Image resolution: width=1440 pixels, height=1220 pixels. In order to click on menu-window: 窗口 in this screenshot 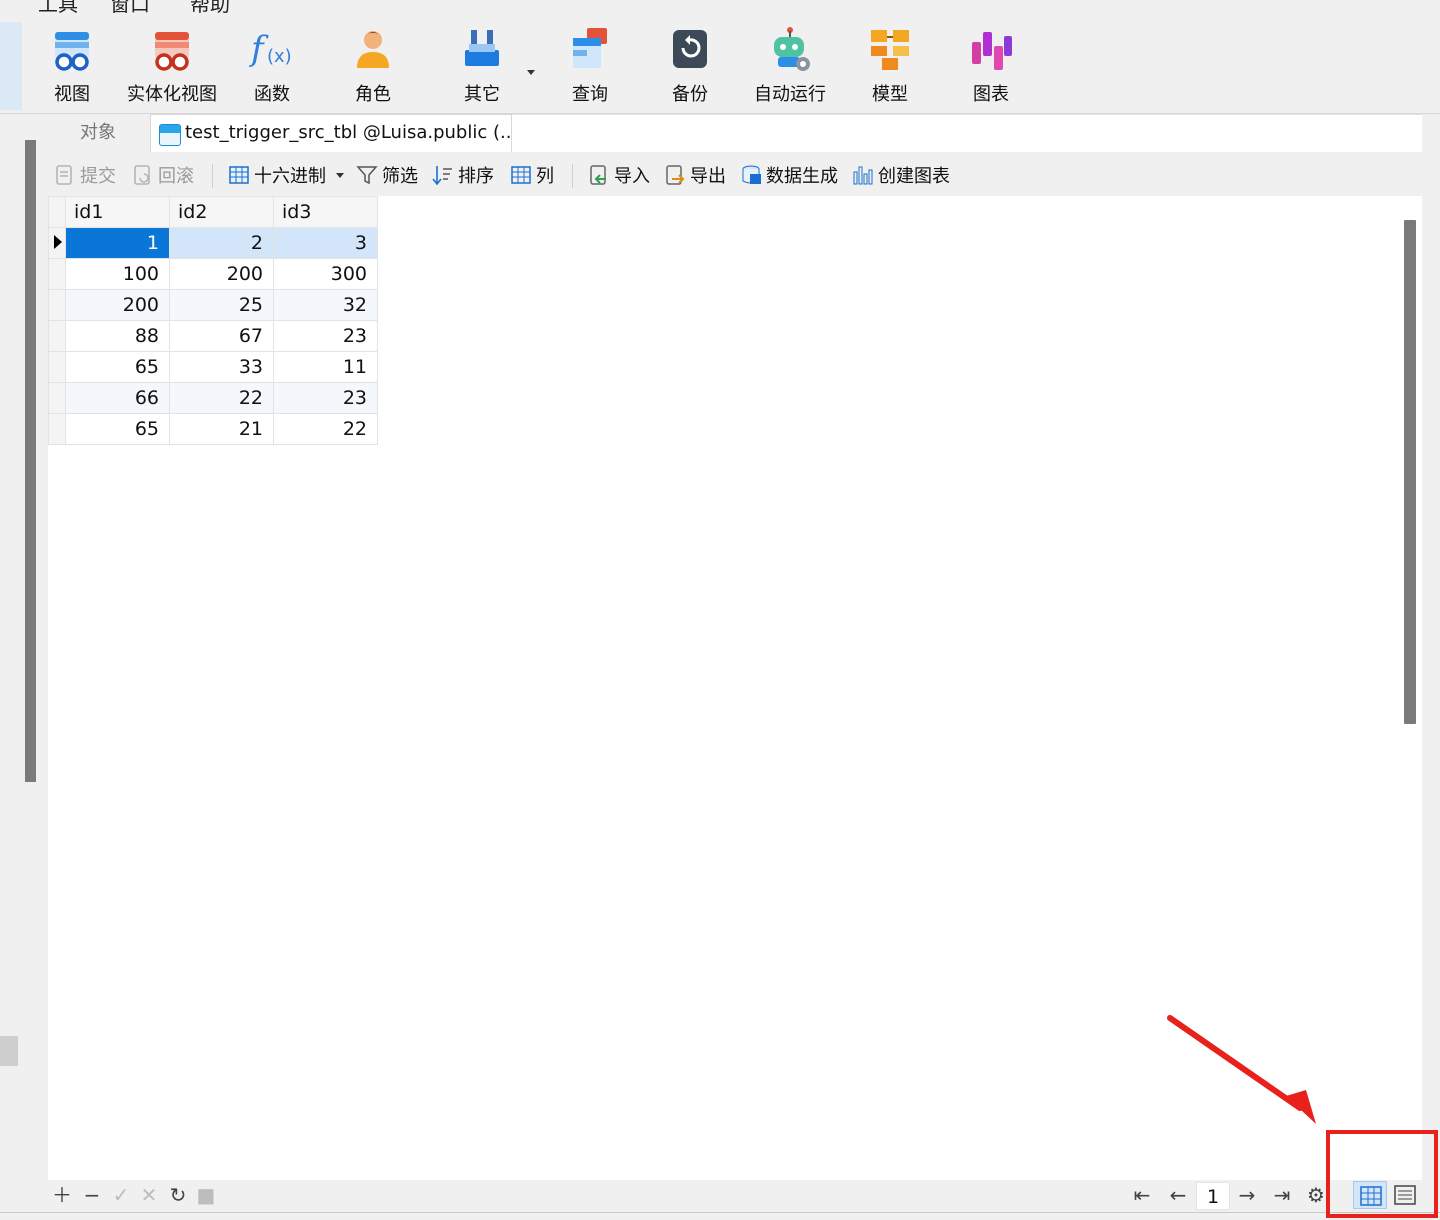, I will do `click(130, 7)`.